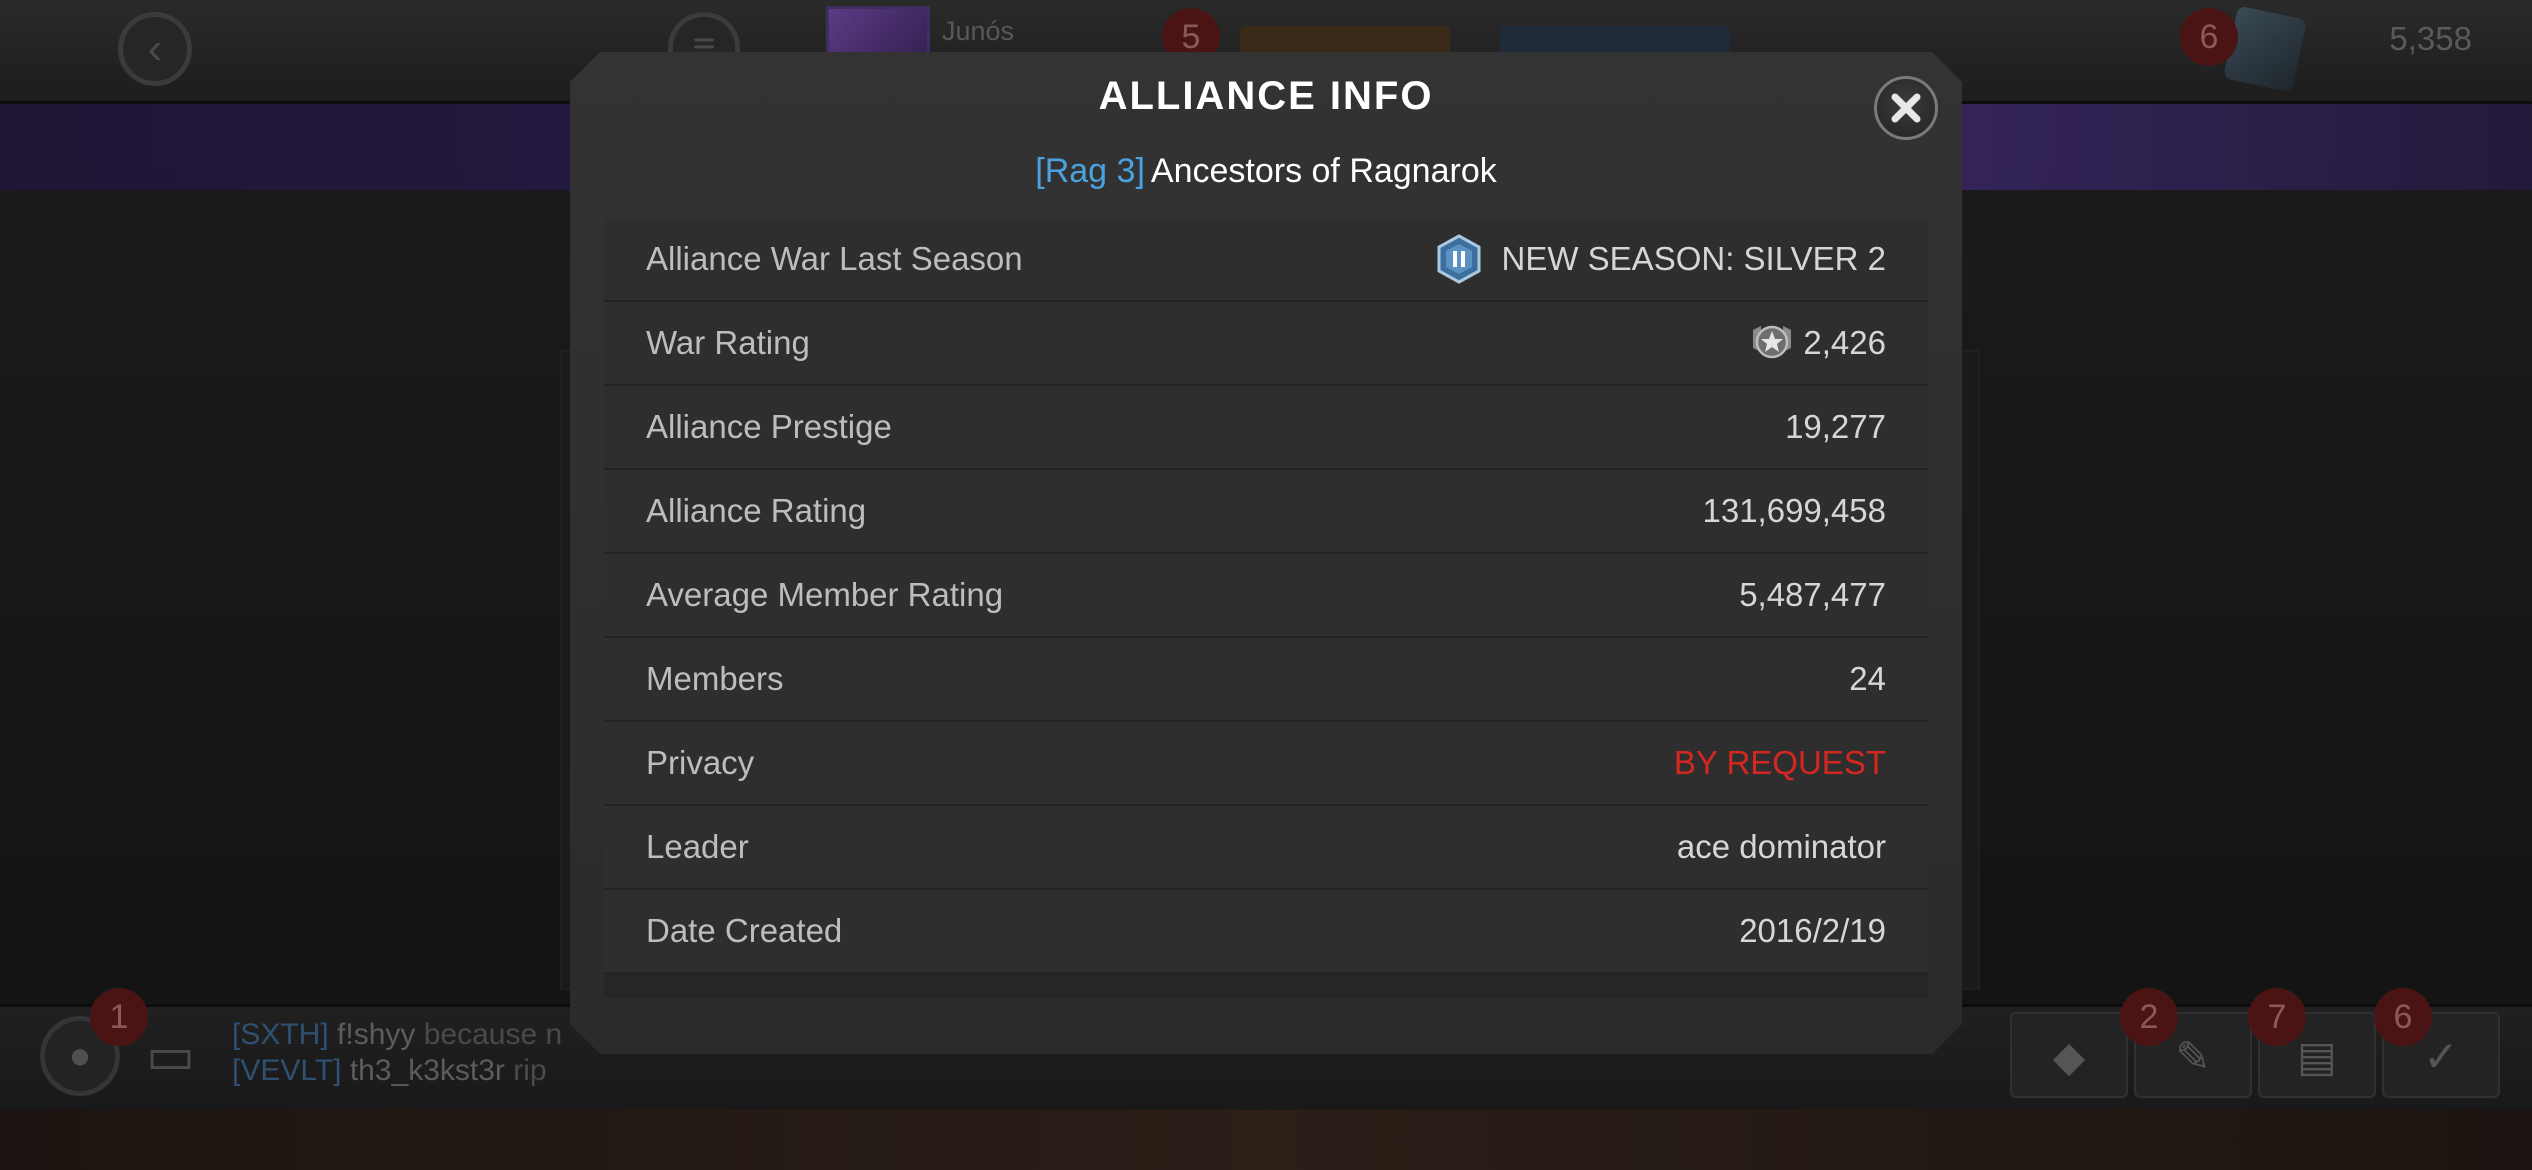 This screenshot has width=2532, height=1170. Describe the element at coordinates (1812, 930) in the screenshot. I see `row-value: 2016/2/19` at that location.